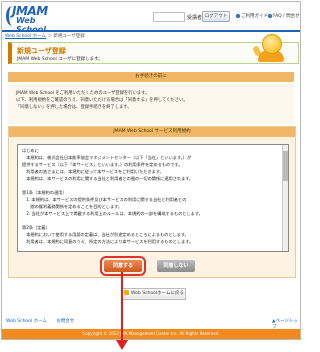  What do you see at coordinates (35, 19) in the screenshot?
I see `jmam-logo: JMAM Web School` at bounding box center [35, 19].